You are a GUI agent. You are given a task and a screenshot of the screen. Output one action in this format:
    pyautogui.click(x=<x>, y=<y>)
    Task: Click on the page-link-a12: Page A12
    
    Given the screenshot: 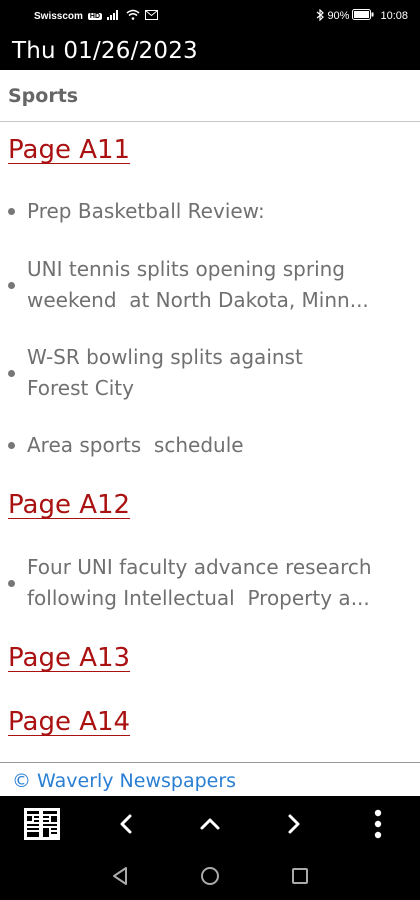 What is the action you would take?
    pyautogui.click(x=69, y=505)
    